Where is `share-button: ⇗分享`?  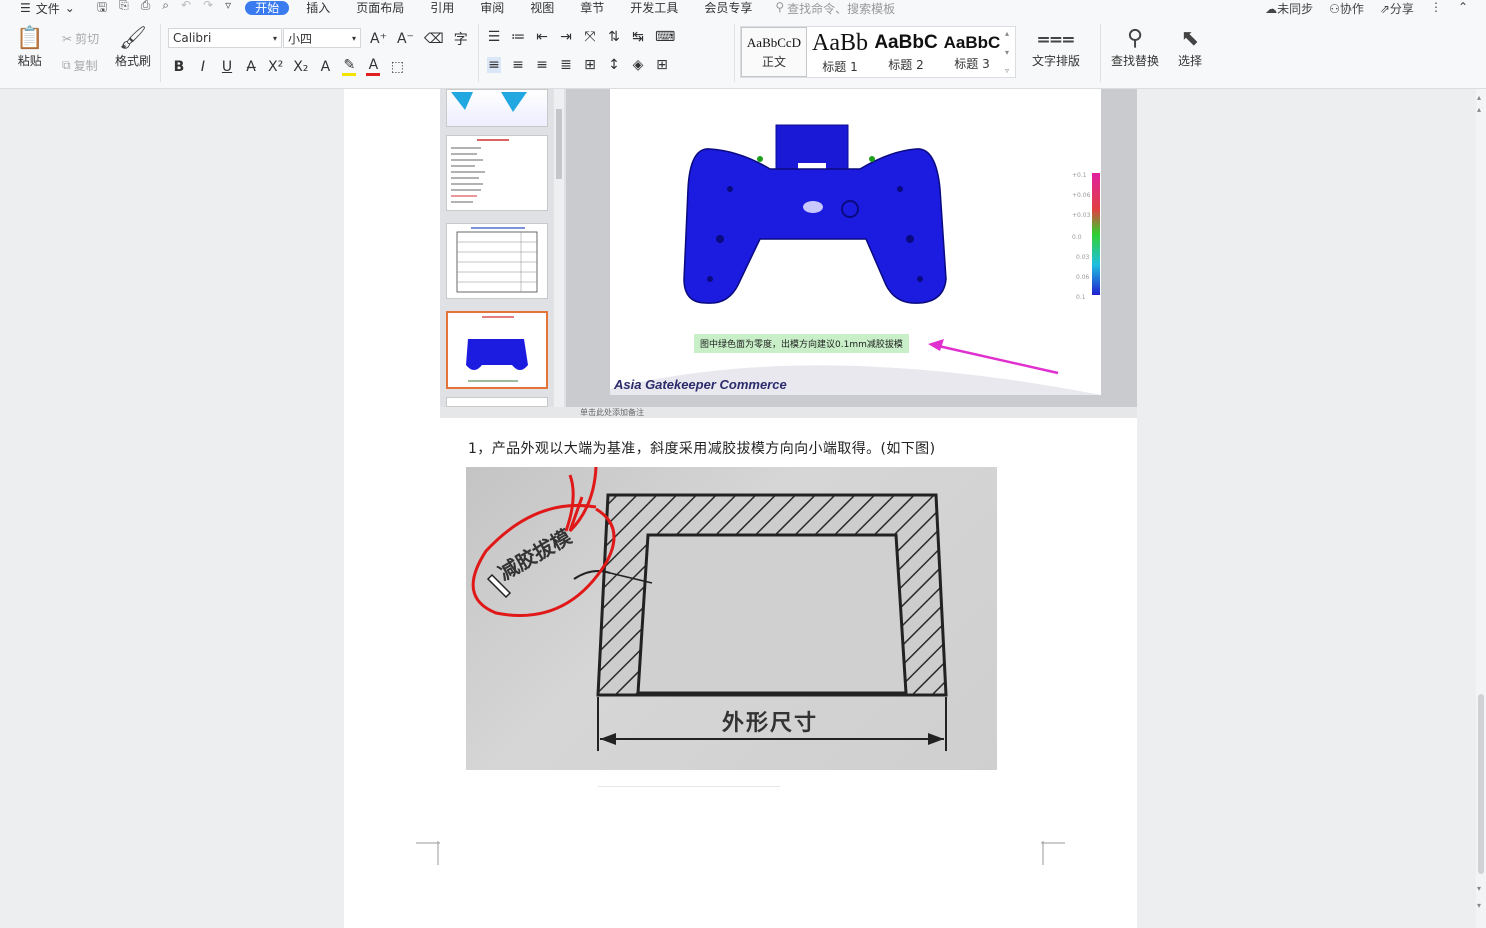 share-button: ⇗分享 is located at coordinates (1397, 8).